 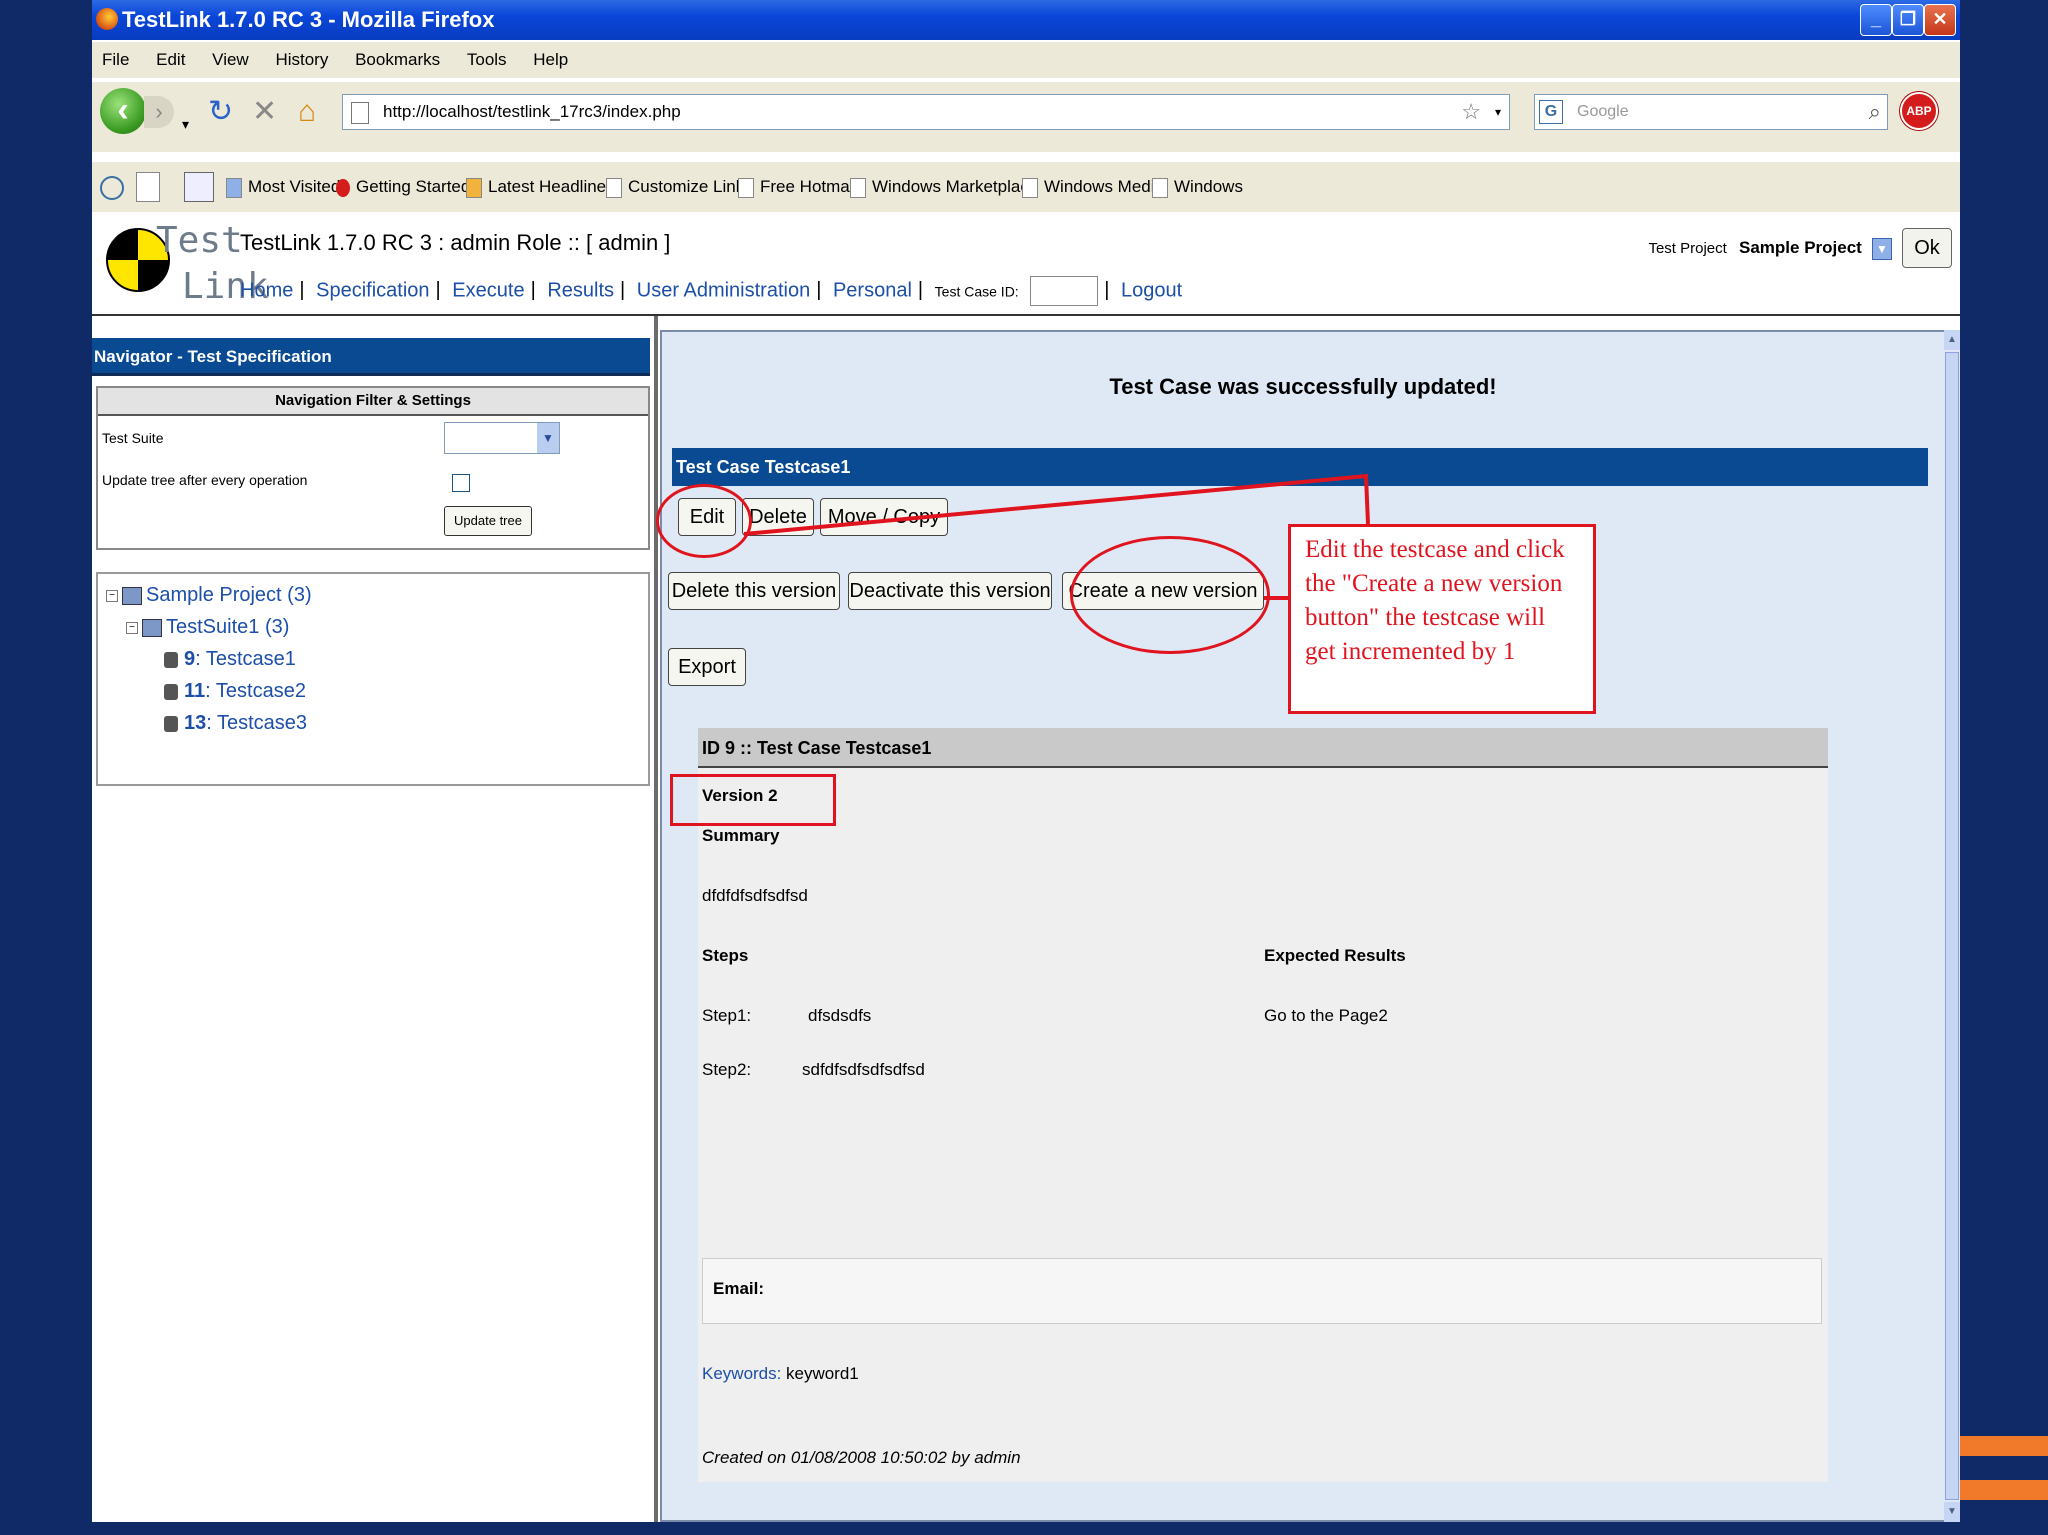 What do you see at coordinates (944, 187) in the screenshot?
I see `bookmark-windows-marketplace: Windows Marketplace` at bounding box center [944, 187].